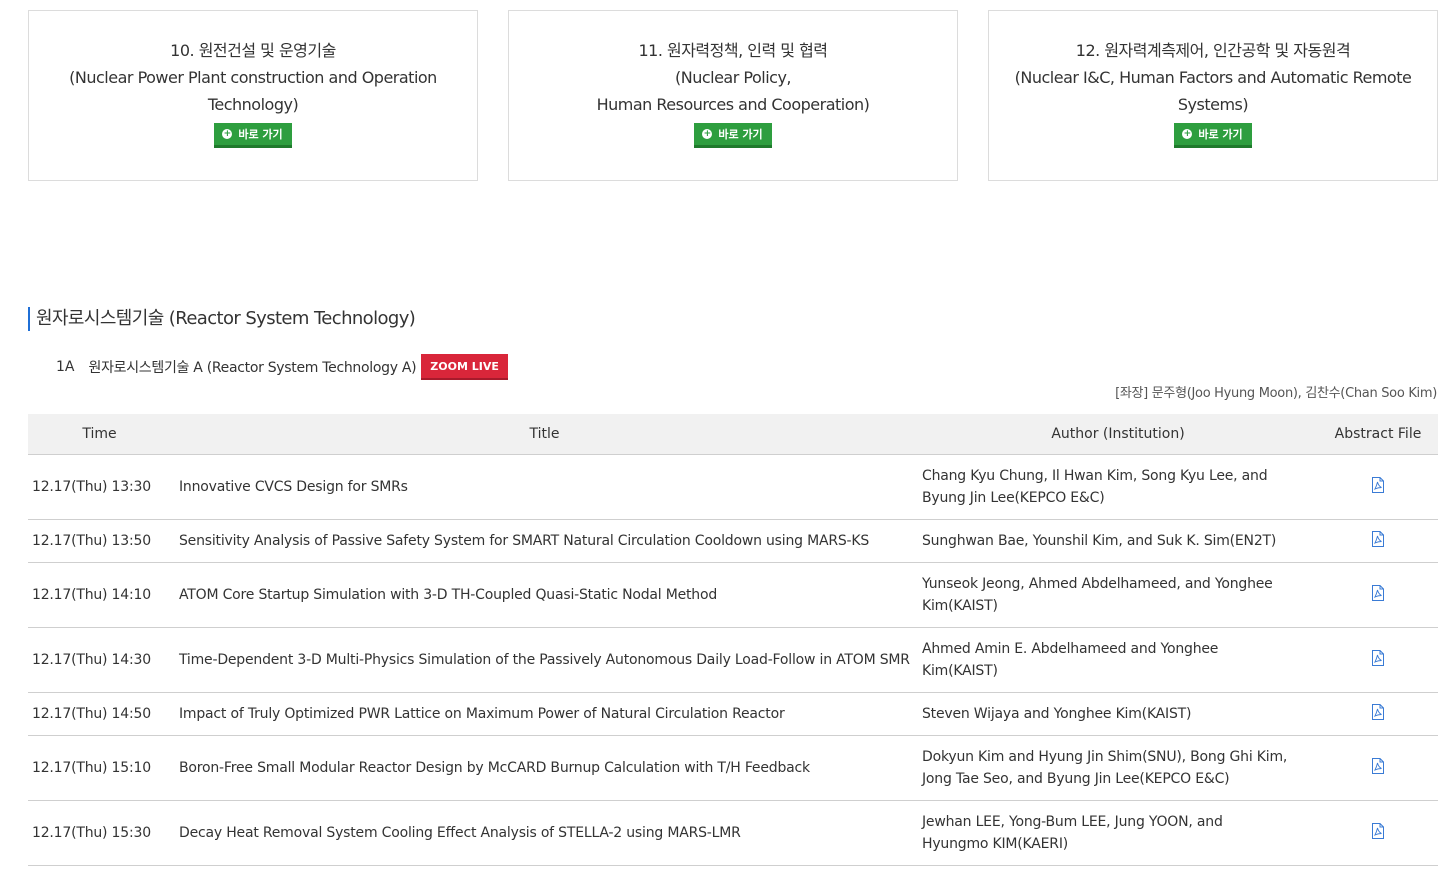 The height and width of the screenshot is (877, 1447). What do you see at coordinates (1057, 714) in the screenshot?
I see `author-line: Steven Wijaya and Yonghee Kim(KAIST)` at bounding box center [1057, 714].